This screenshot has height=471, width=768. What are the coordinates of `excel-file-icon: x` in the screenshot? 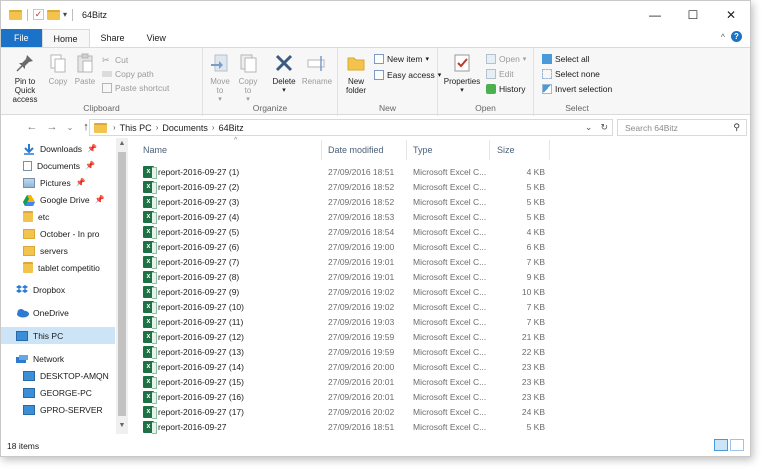 It's located at (150, 172).